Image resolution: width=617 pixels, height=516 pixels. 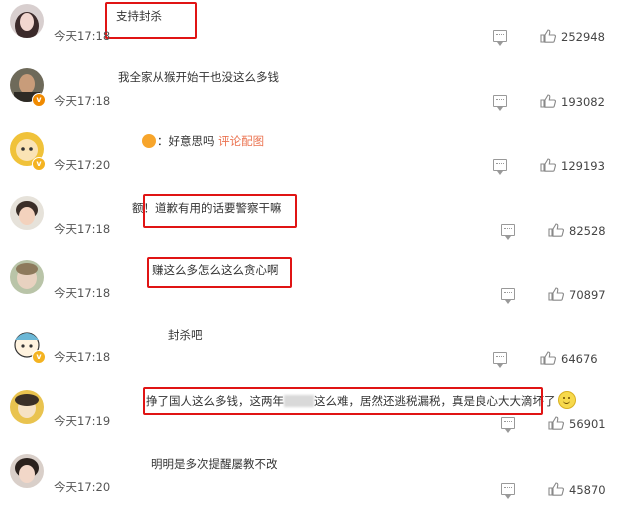 I want to click on like-count: 129193, so click(x=583, y=166).